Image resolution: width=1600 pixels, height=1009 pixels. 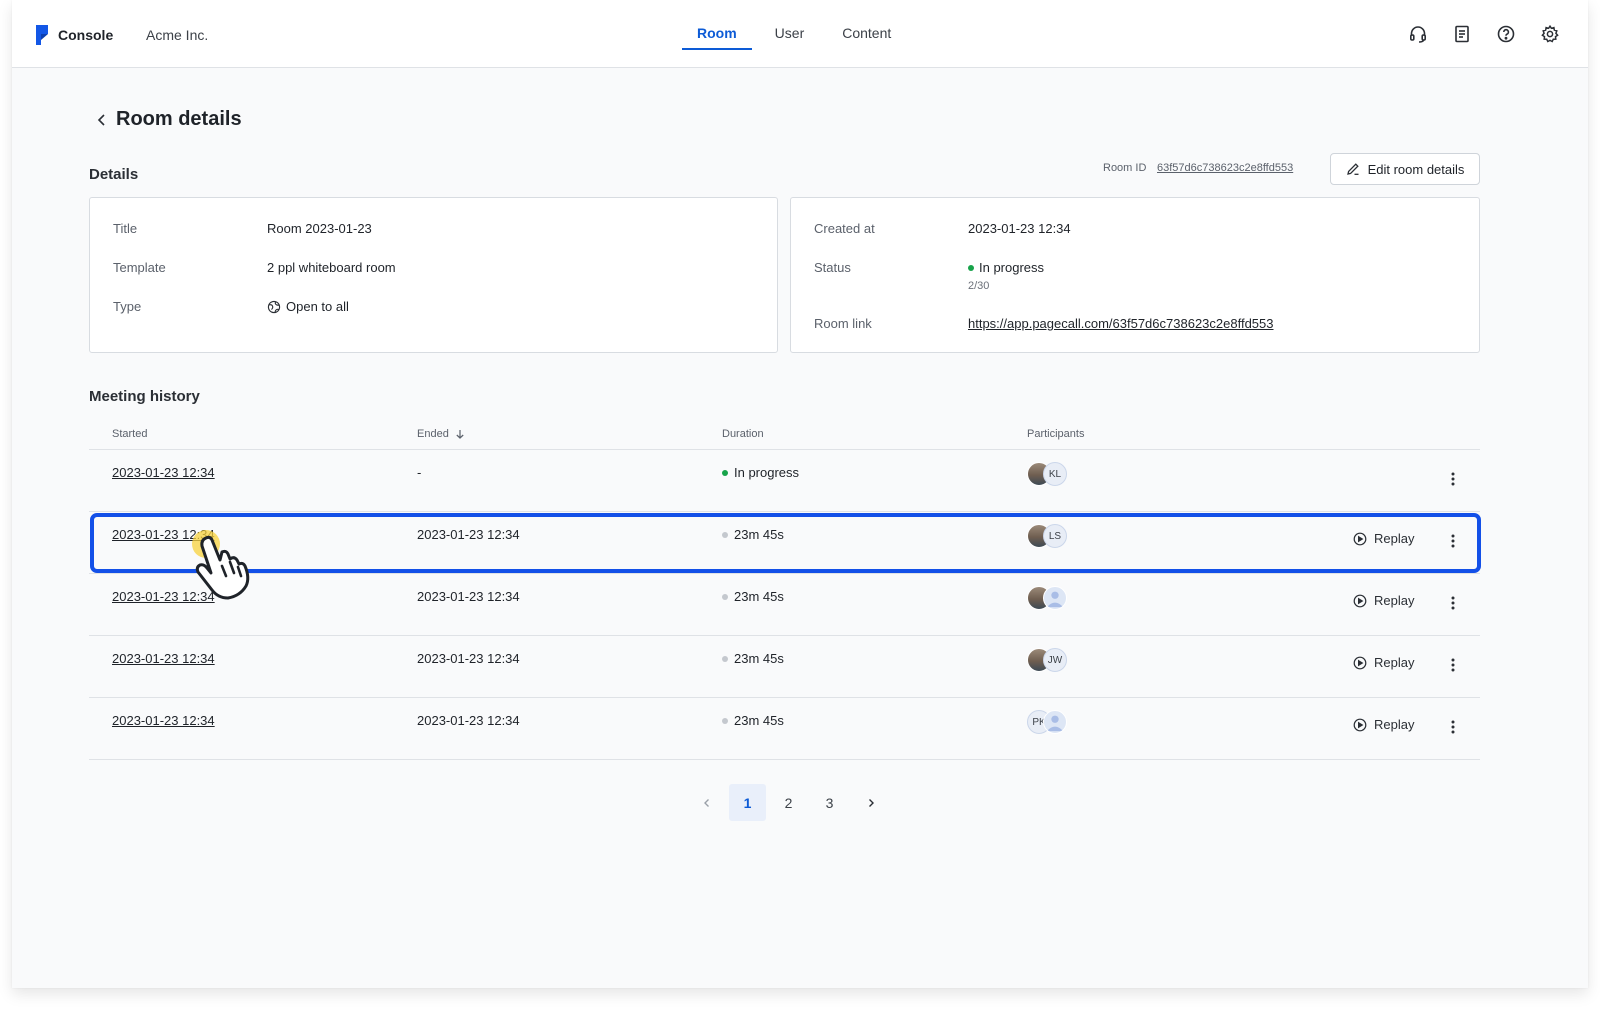 I want to click on column-ended-label: Ended, so click(x=433, y=434).